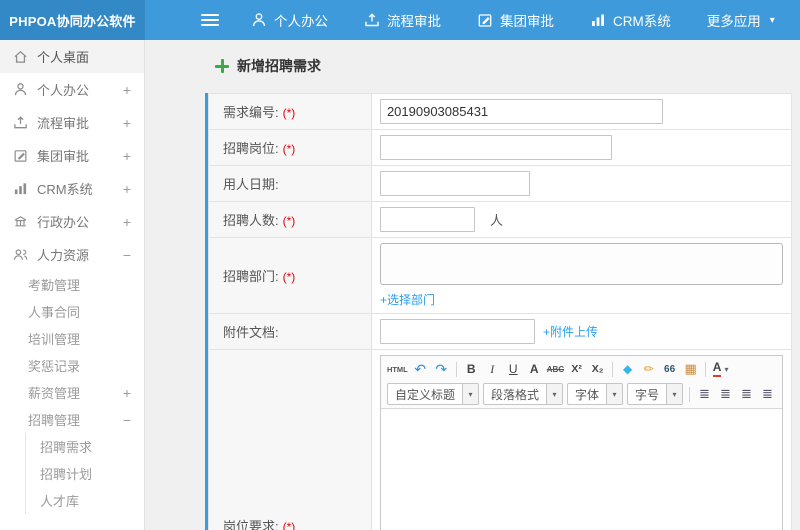 The width and height of the screenshot is (800, 530). I want to click on font-family-select: 字体 ▾, so click(594, 394).